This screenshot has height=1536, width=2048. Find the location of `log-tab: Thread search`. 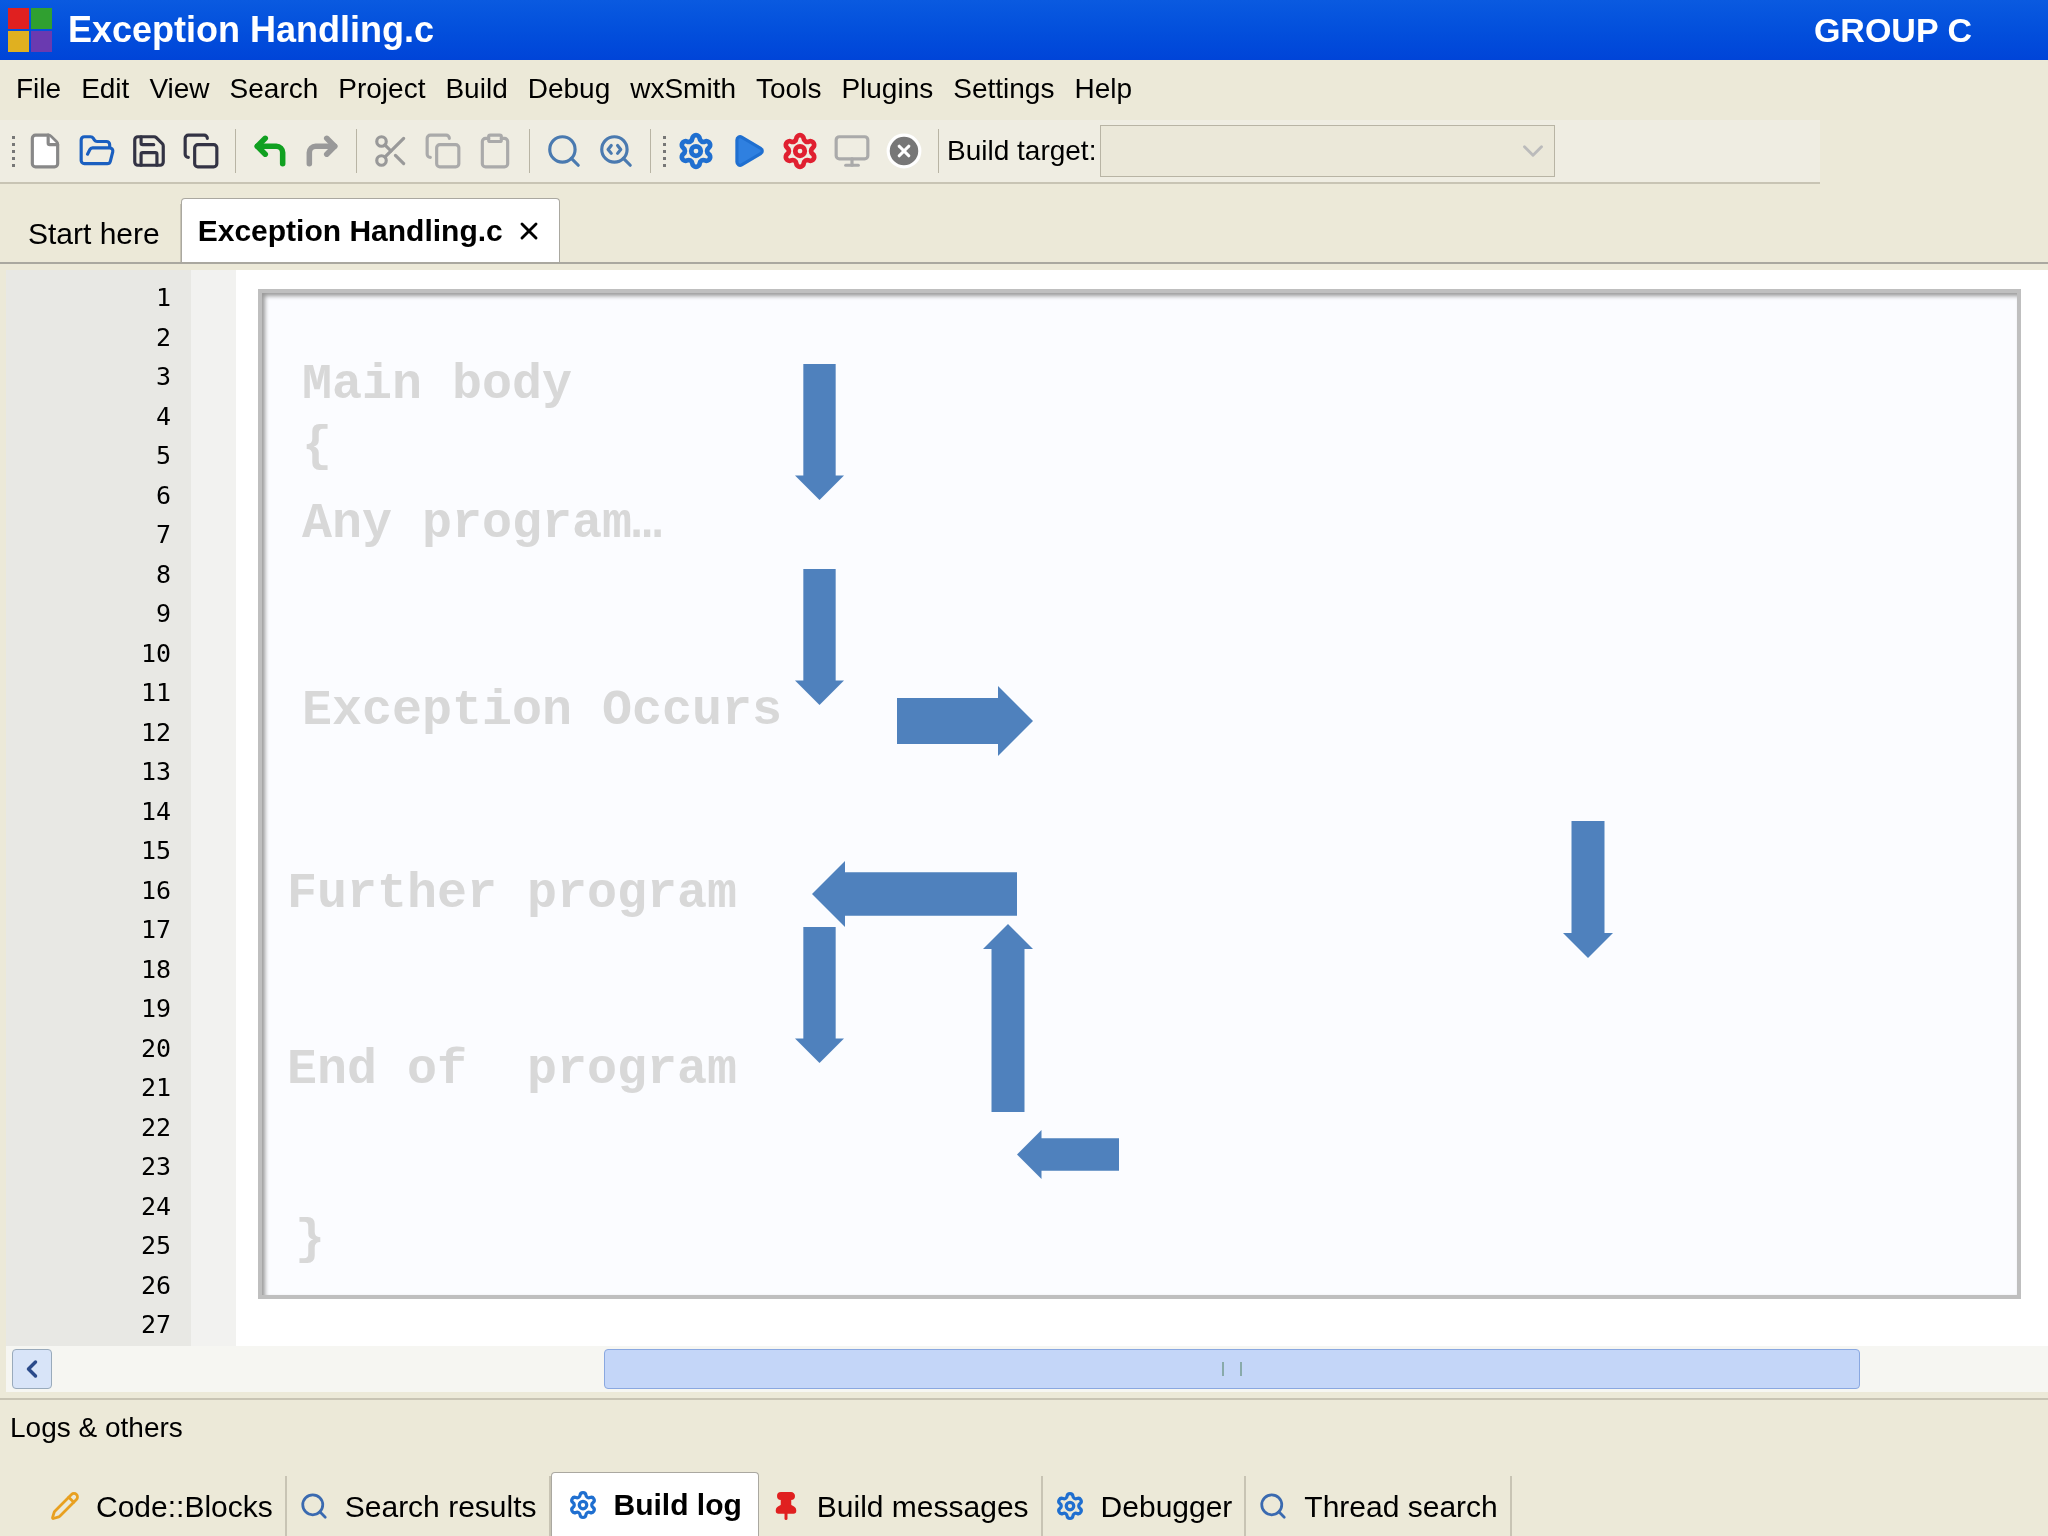

log-tab: Thread search is located at coordinates (1379, 1506).